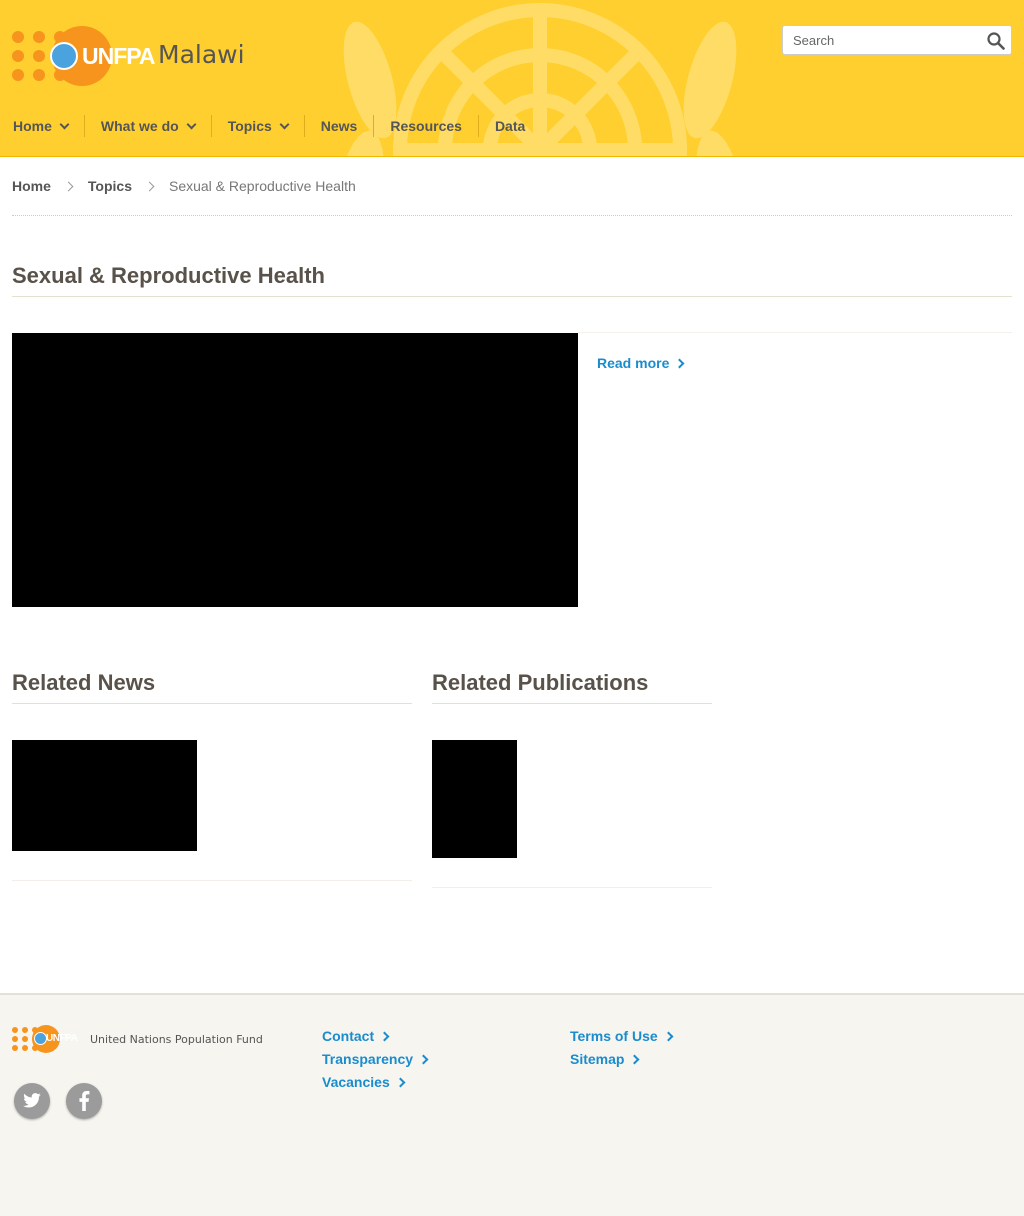  I want to click on nav-item-label: What we do, so click(139, 126).